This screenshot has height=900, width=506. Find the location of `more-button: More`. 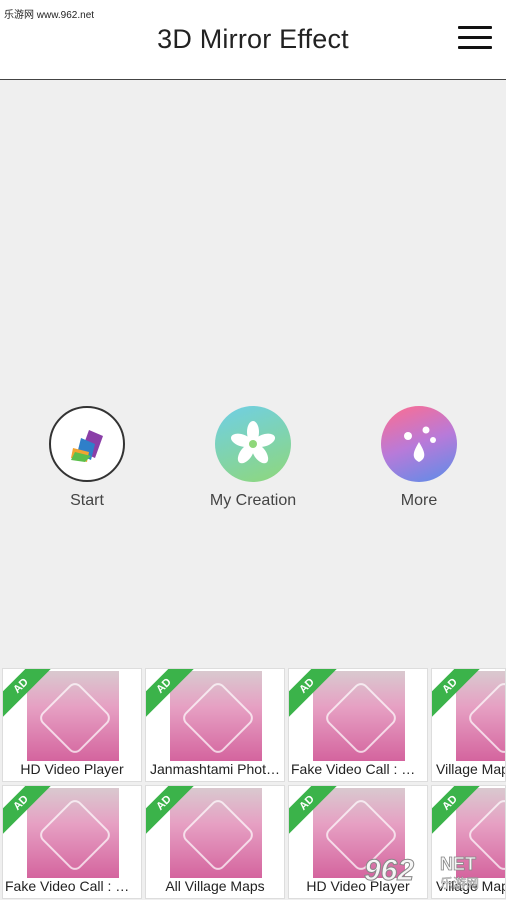

more-button: More is located at coordinates (419, 458).